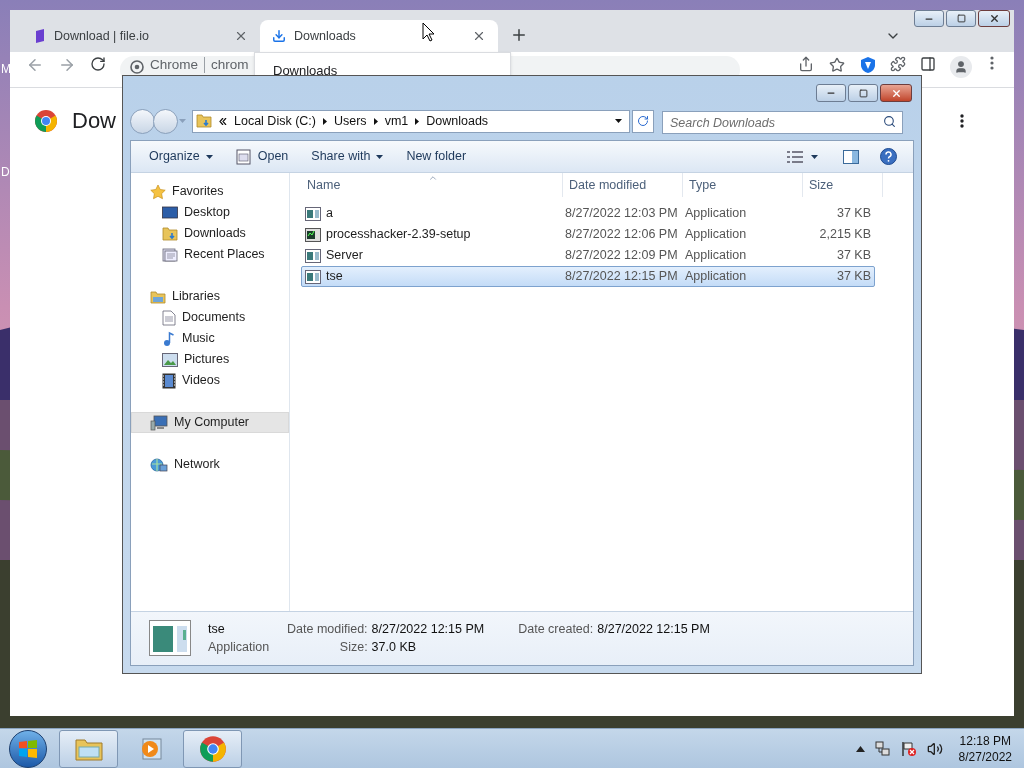 The height and width of the screenshot is (768, 1024). What do you see at coordinates (210, 212) in the screenshot?
I see `nav-item: Desktop` at bounding box center [210, 212].